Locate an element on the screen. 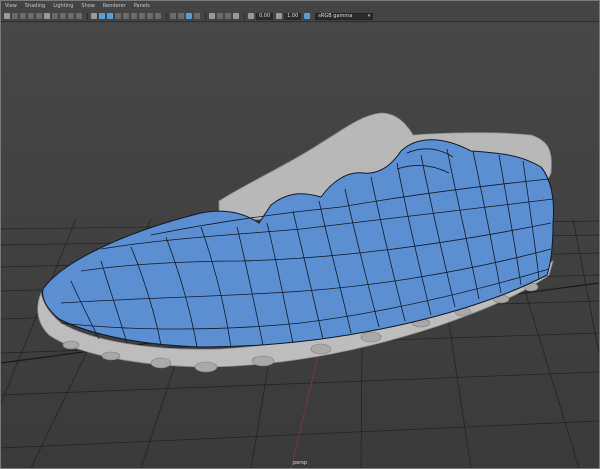 This screenshot has width=600, height=469. menu-shading: Shading is located at coordinates (35, 6).